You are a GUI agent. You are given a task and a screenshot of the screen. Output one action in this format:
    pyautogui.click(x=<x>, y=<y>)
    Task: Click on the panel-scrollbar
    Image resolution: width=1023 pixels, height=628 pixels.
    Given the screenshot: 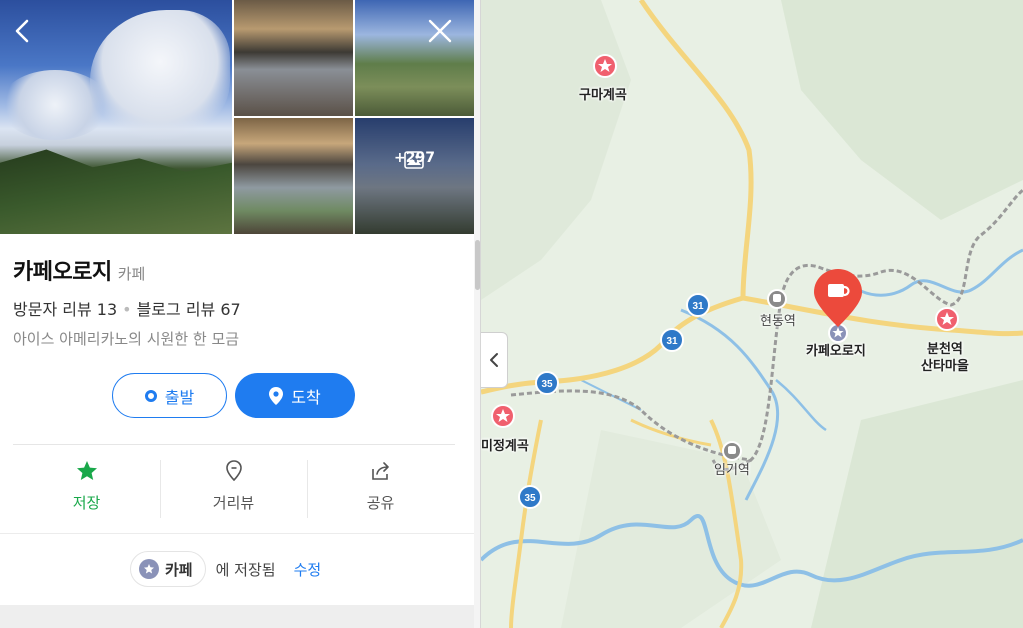 What is the action you would take?
    pyautogui.click(x=477, y=314)
    